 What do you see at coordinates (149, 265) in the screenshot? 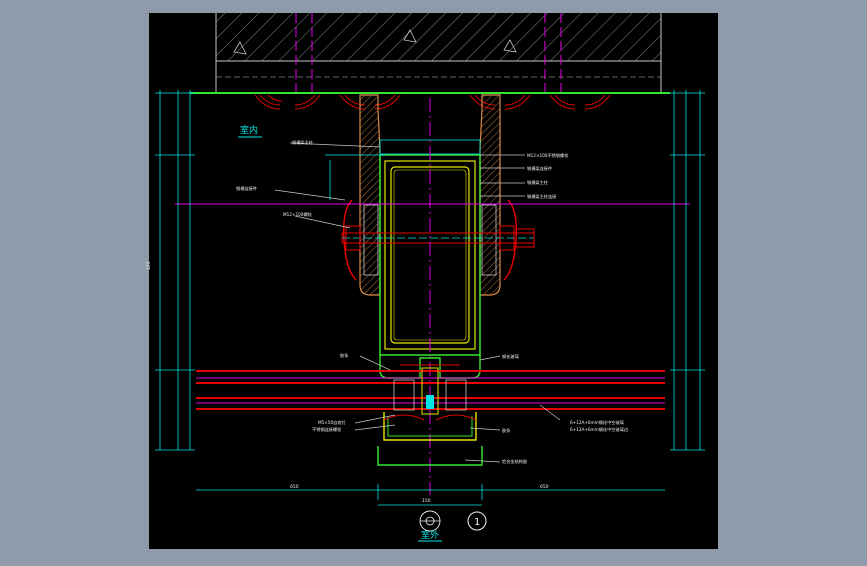
I see `dimension-depth: 125` at bounding box center [149, 265].